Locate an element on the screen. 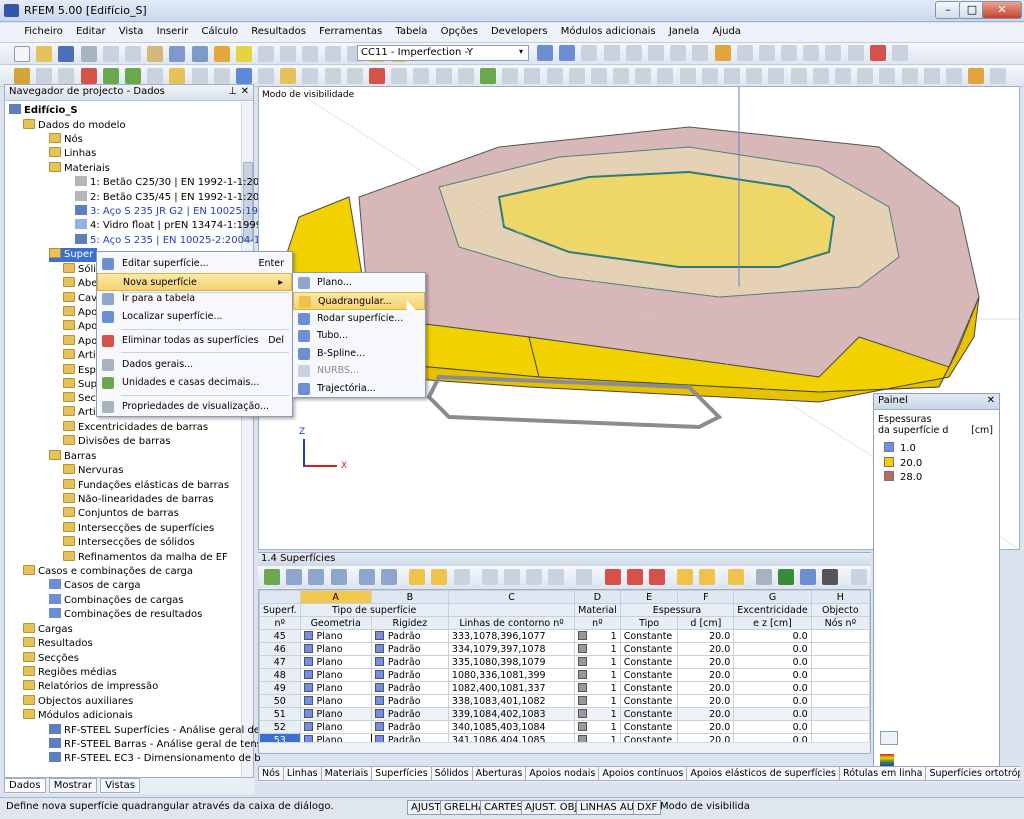  tree-guide-objects: Objectos auxiliares is located at coordinates (78, 702).